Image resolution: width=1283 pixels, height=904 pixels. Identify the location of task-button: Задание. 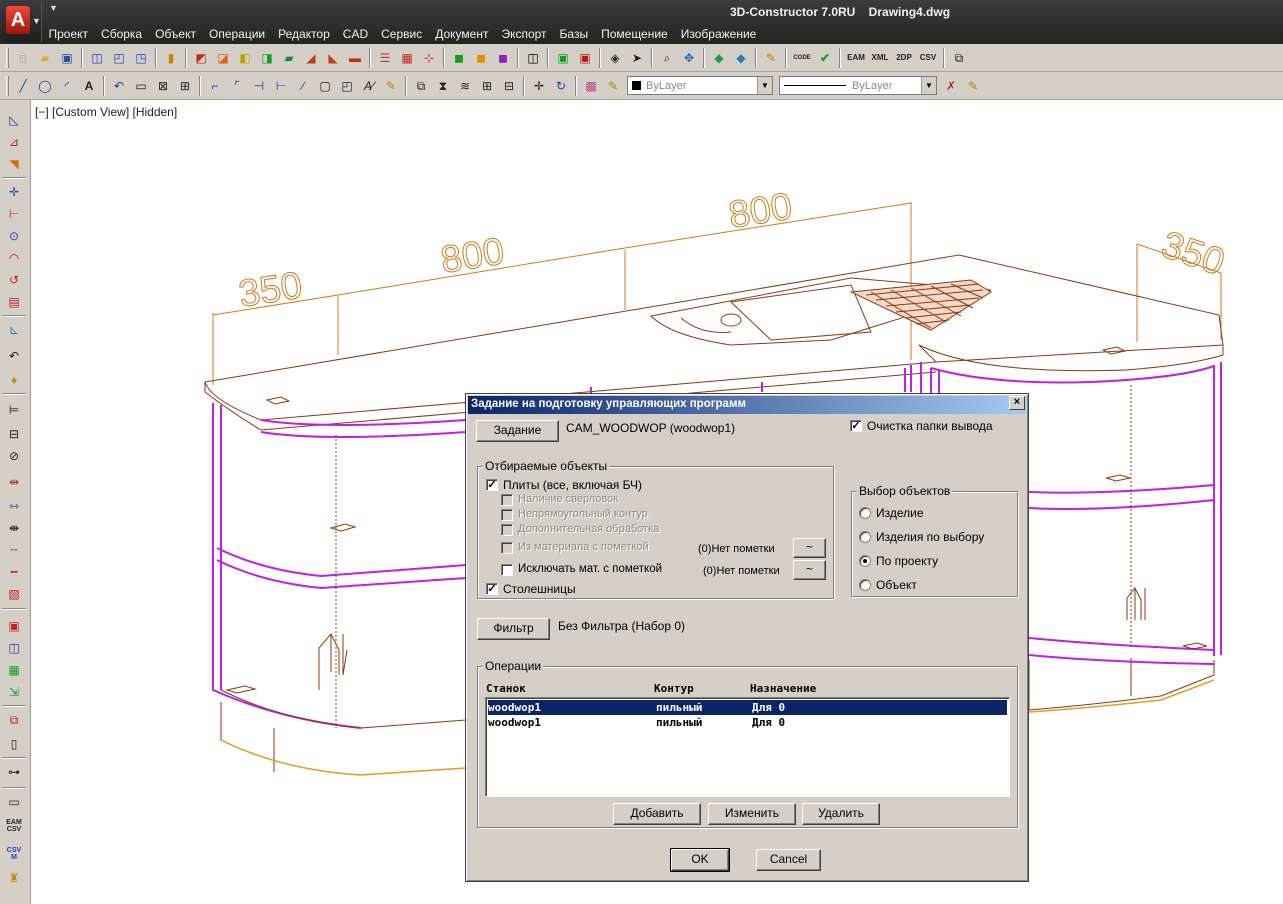
(517, 431).